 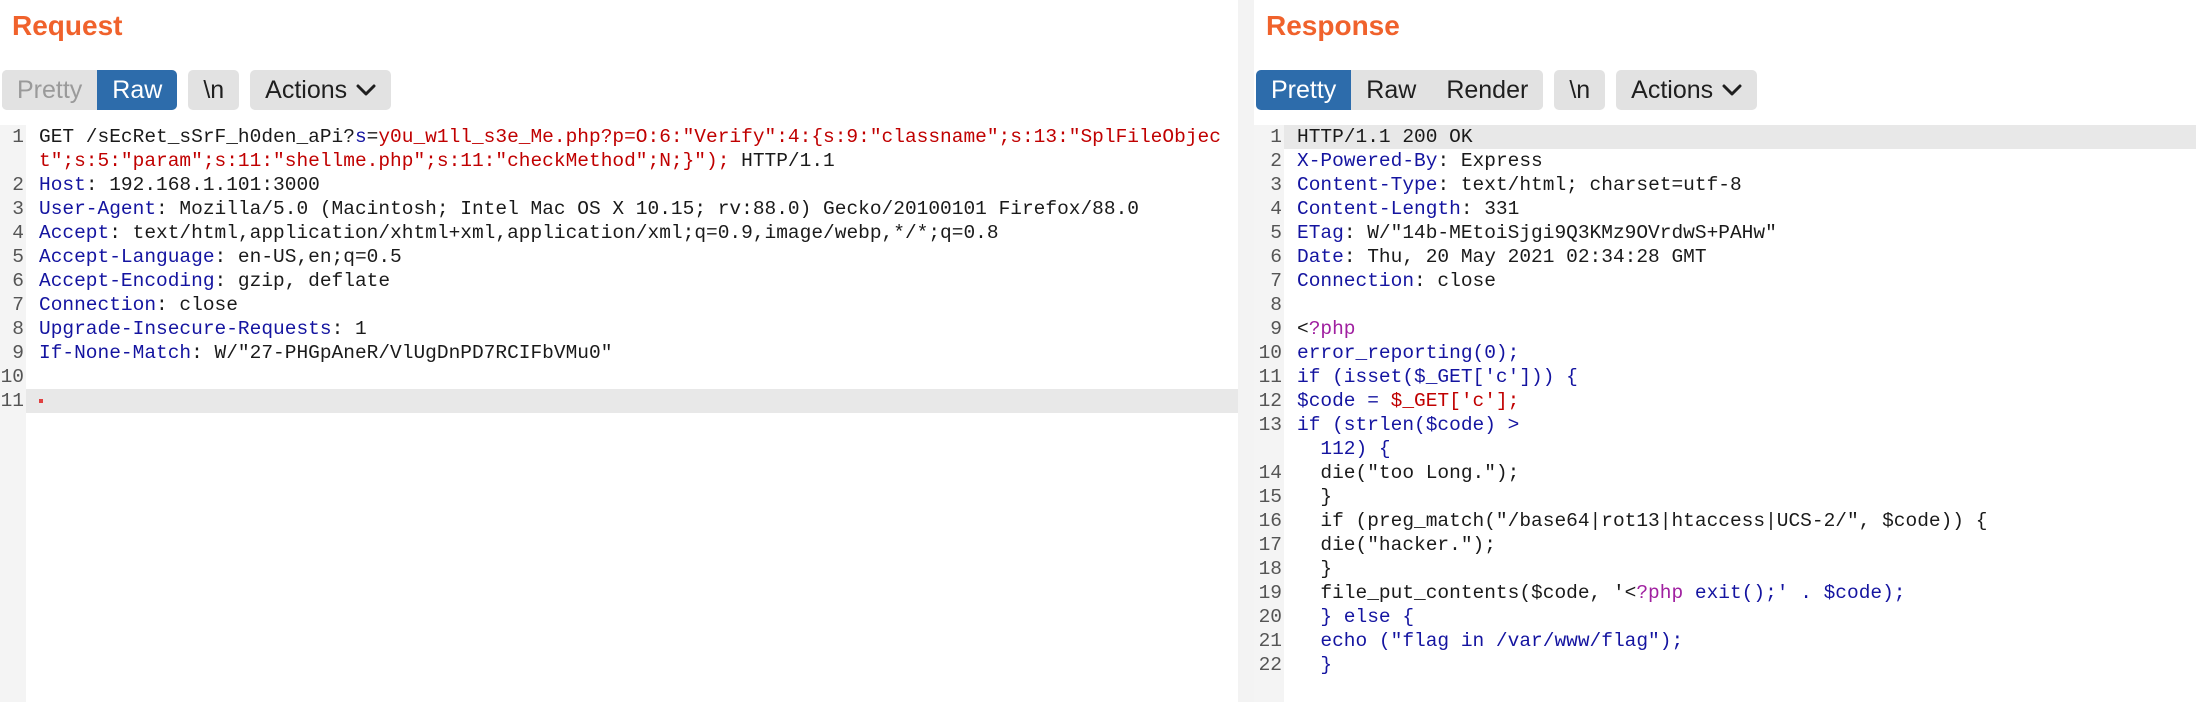 I want to click on code-line: 10 error_reporting(0);, so click(x=1725, y=353).